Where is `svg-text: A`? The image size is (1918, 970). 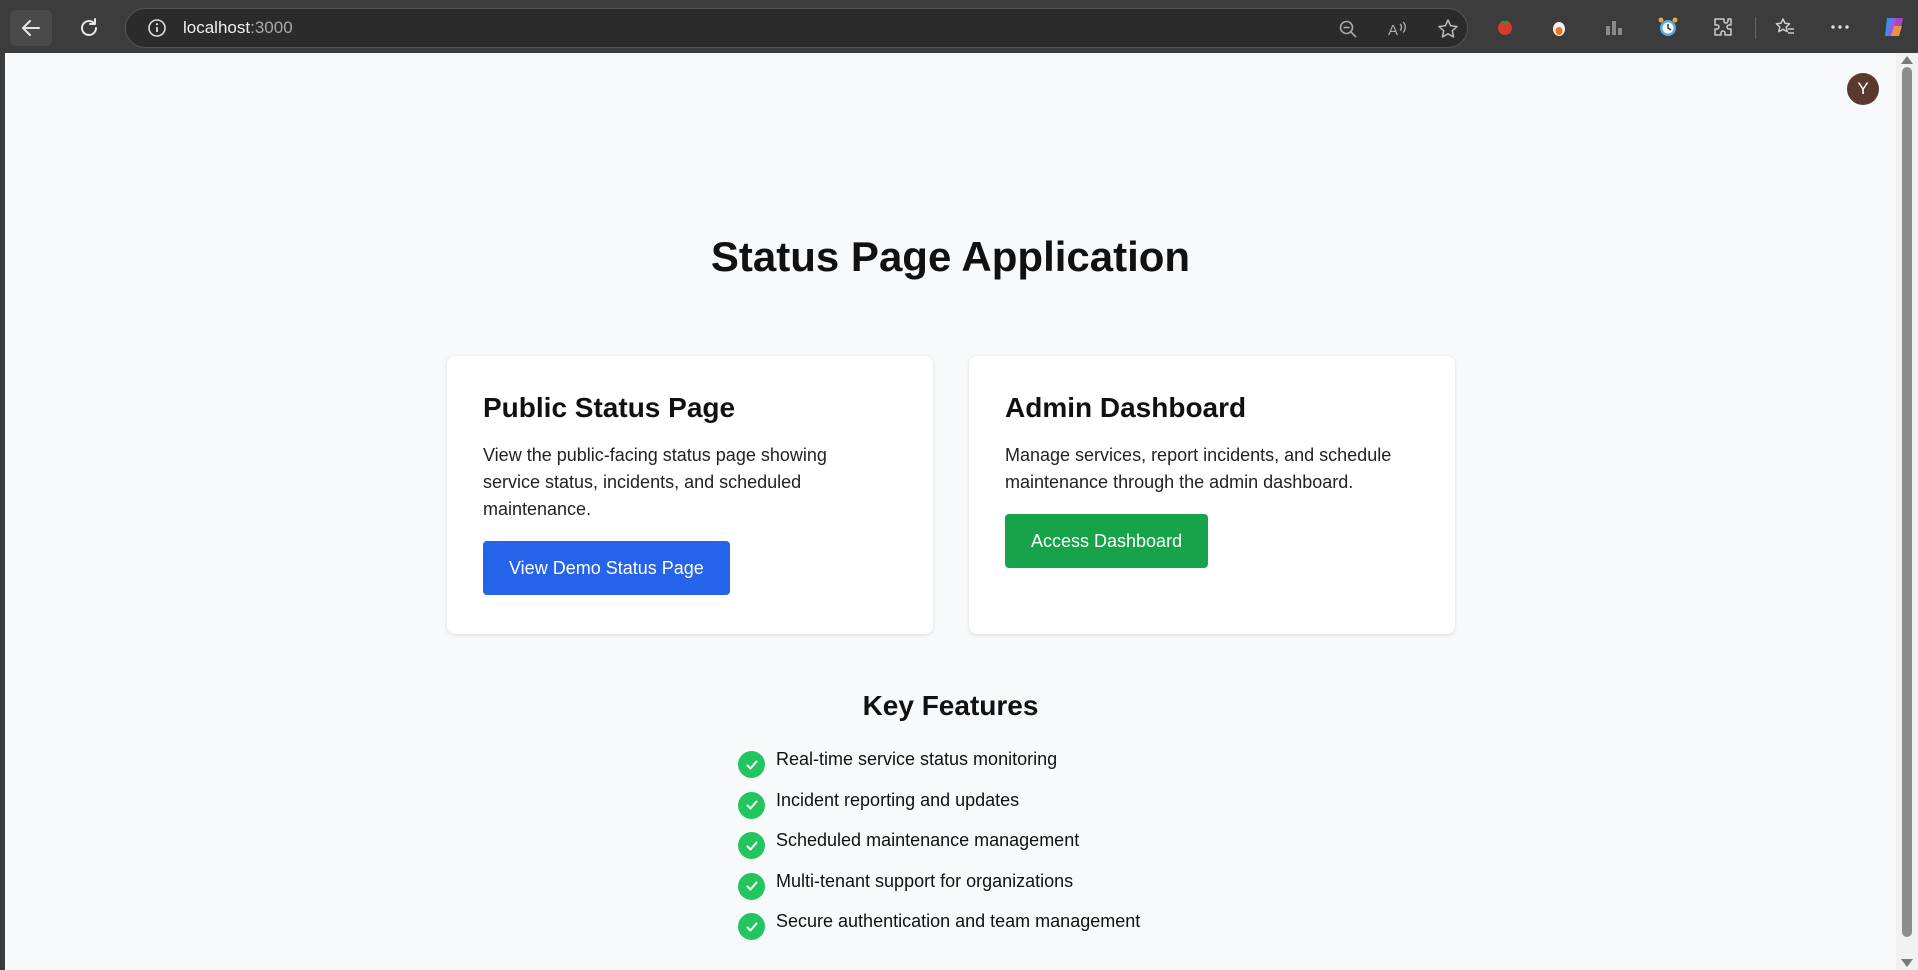
svg-text: A is located at coordinates (1393, 30).